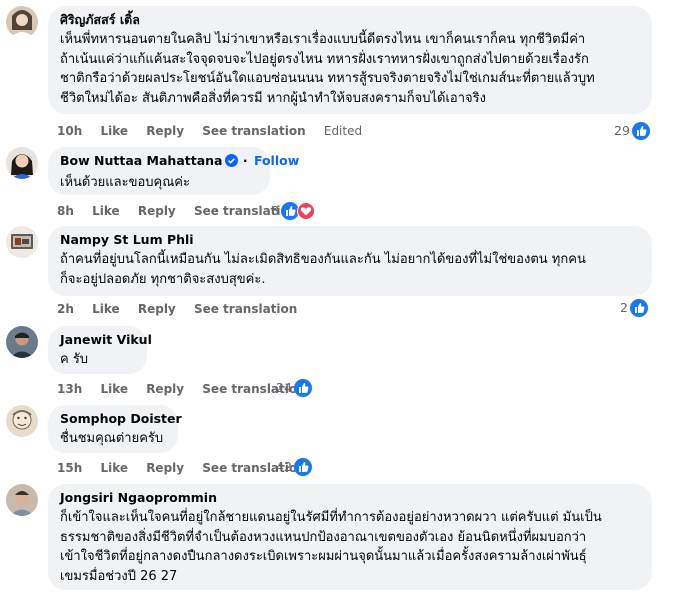  I want to click on comment-line: ค รับ, so click(74, 359).